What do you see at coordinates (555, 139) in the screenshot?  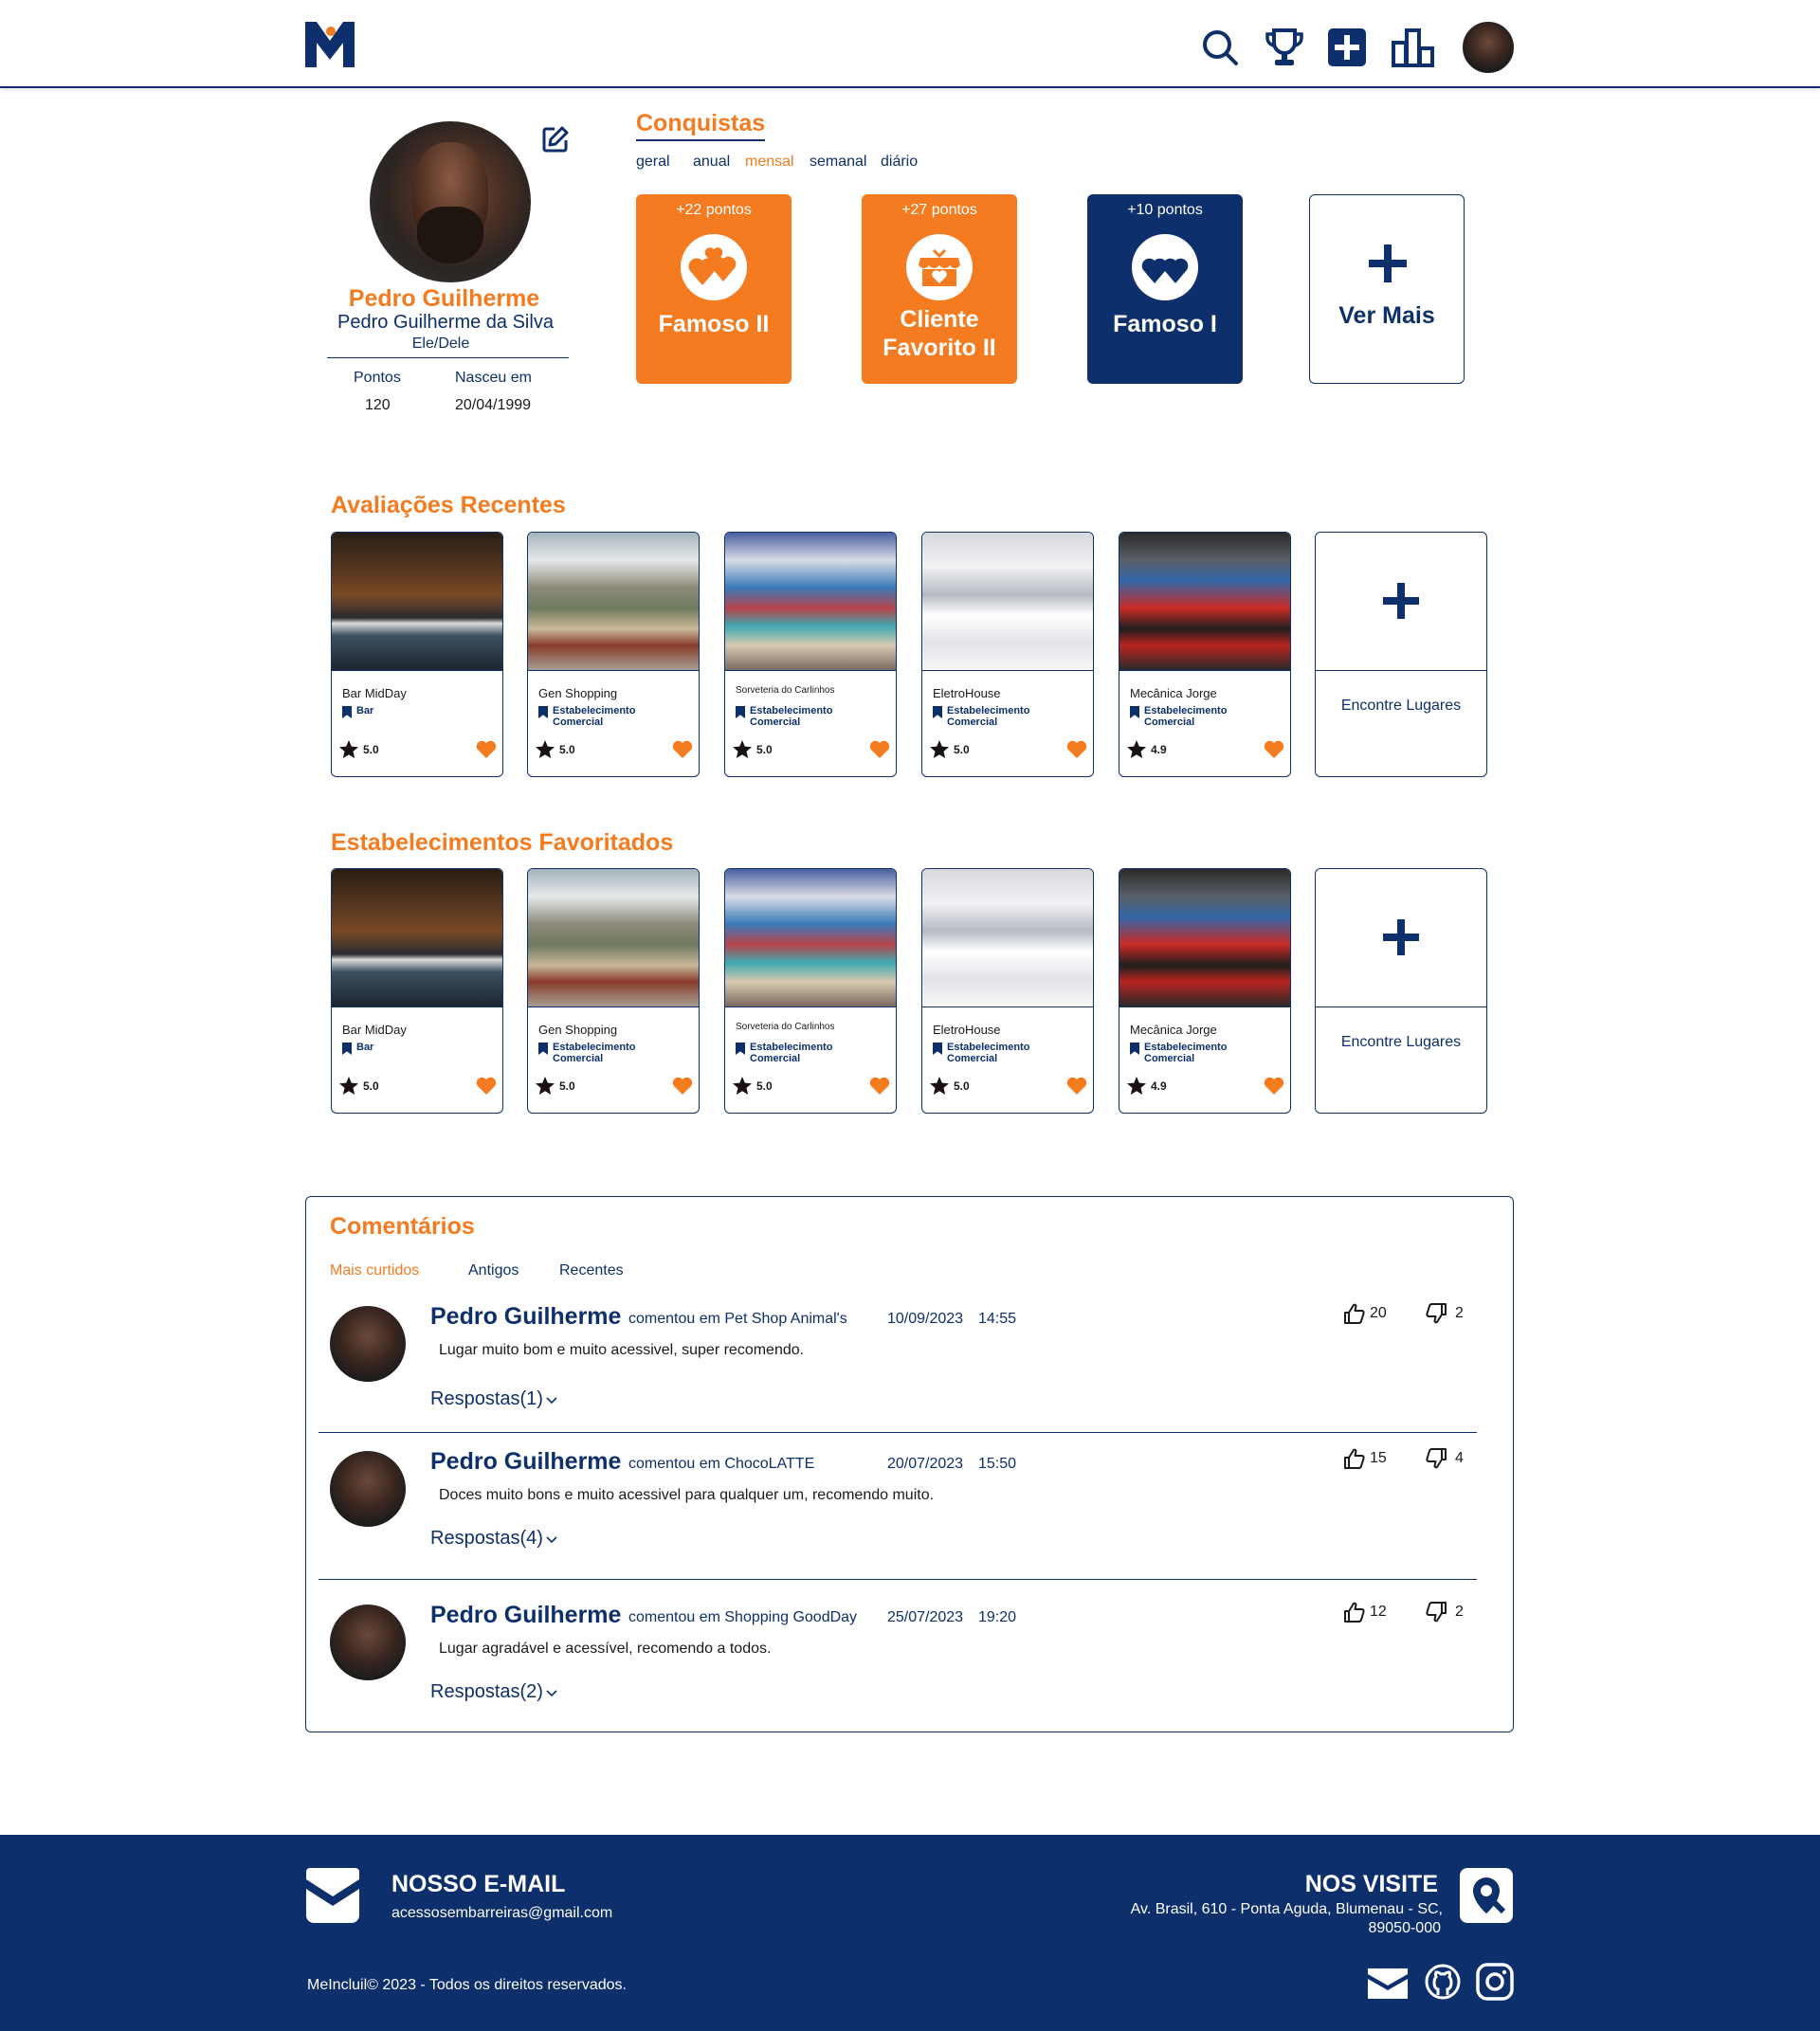 I see `edit-icon` at bounding box center [555, 139].